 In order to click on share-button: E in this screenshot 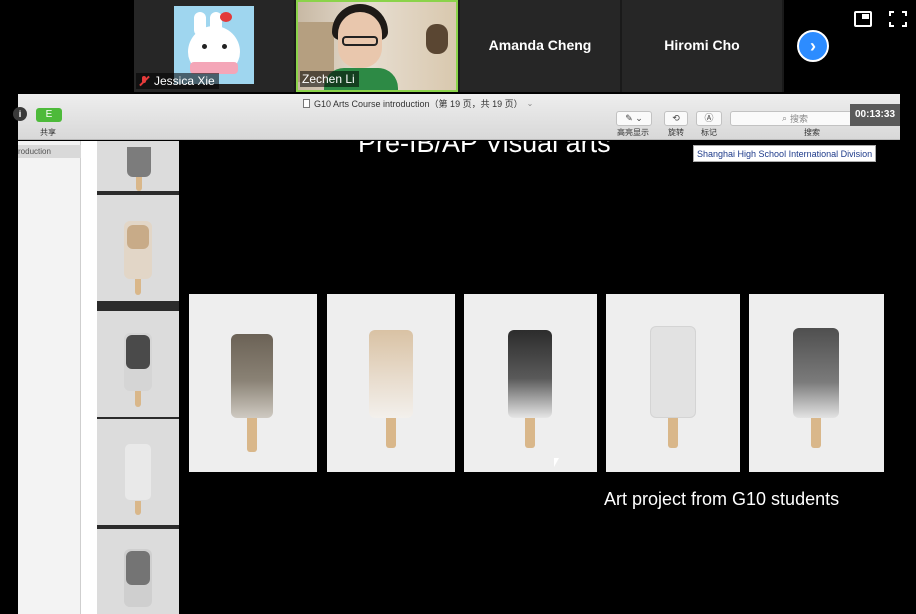, I will do `click(49, 115)`.